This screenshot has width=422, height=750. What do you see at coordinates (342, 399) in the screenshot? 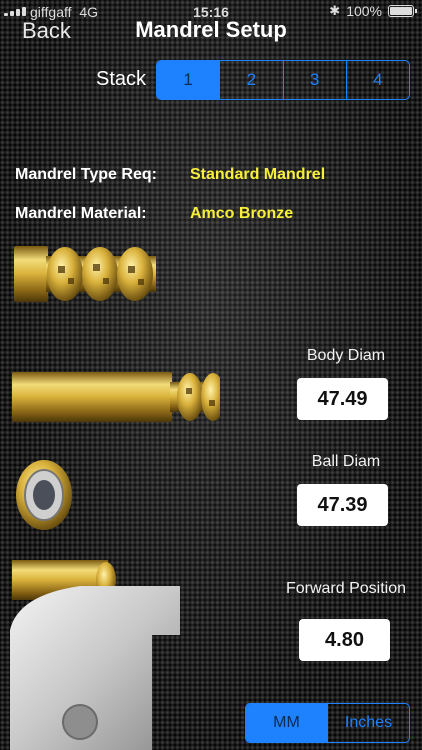
I see `body-diam-field: 47.49` at bounding box center [342, 399].